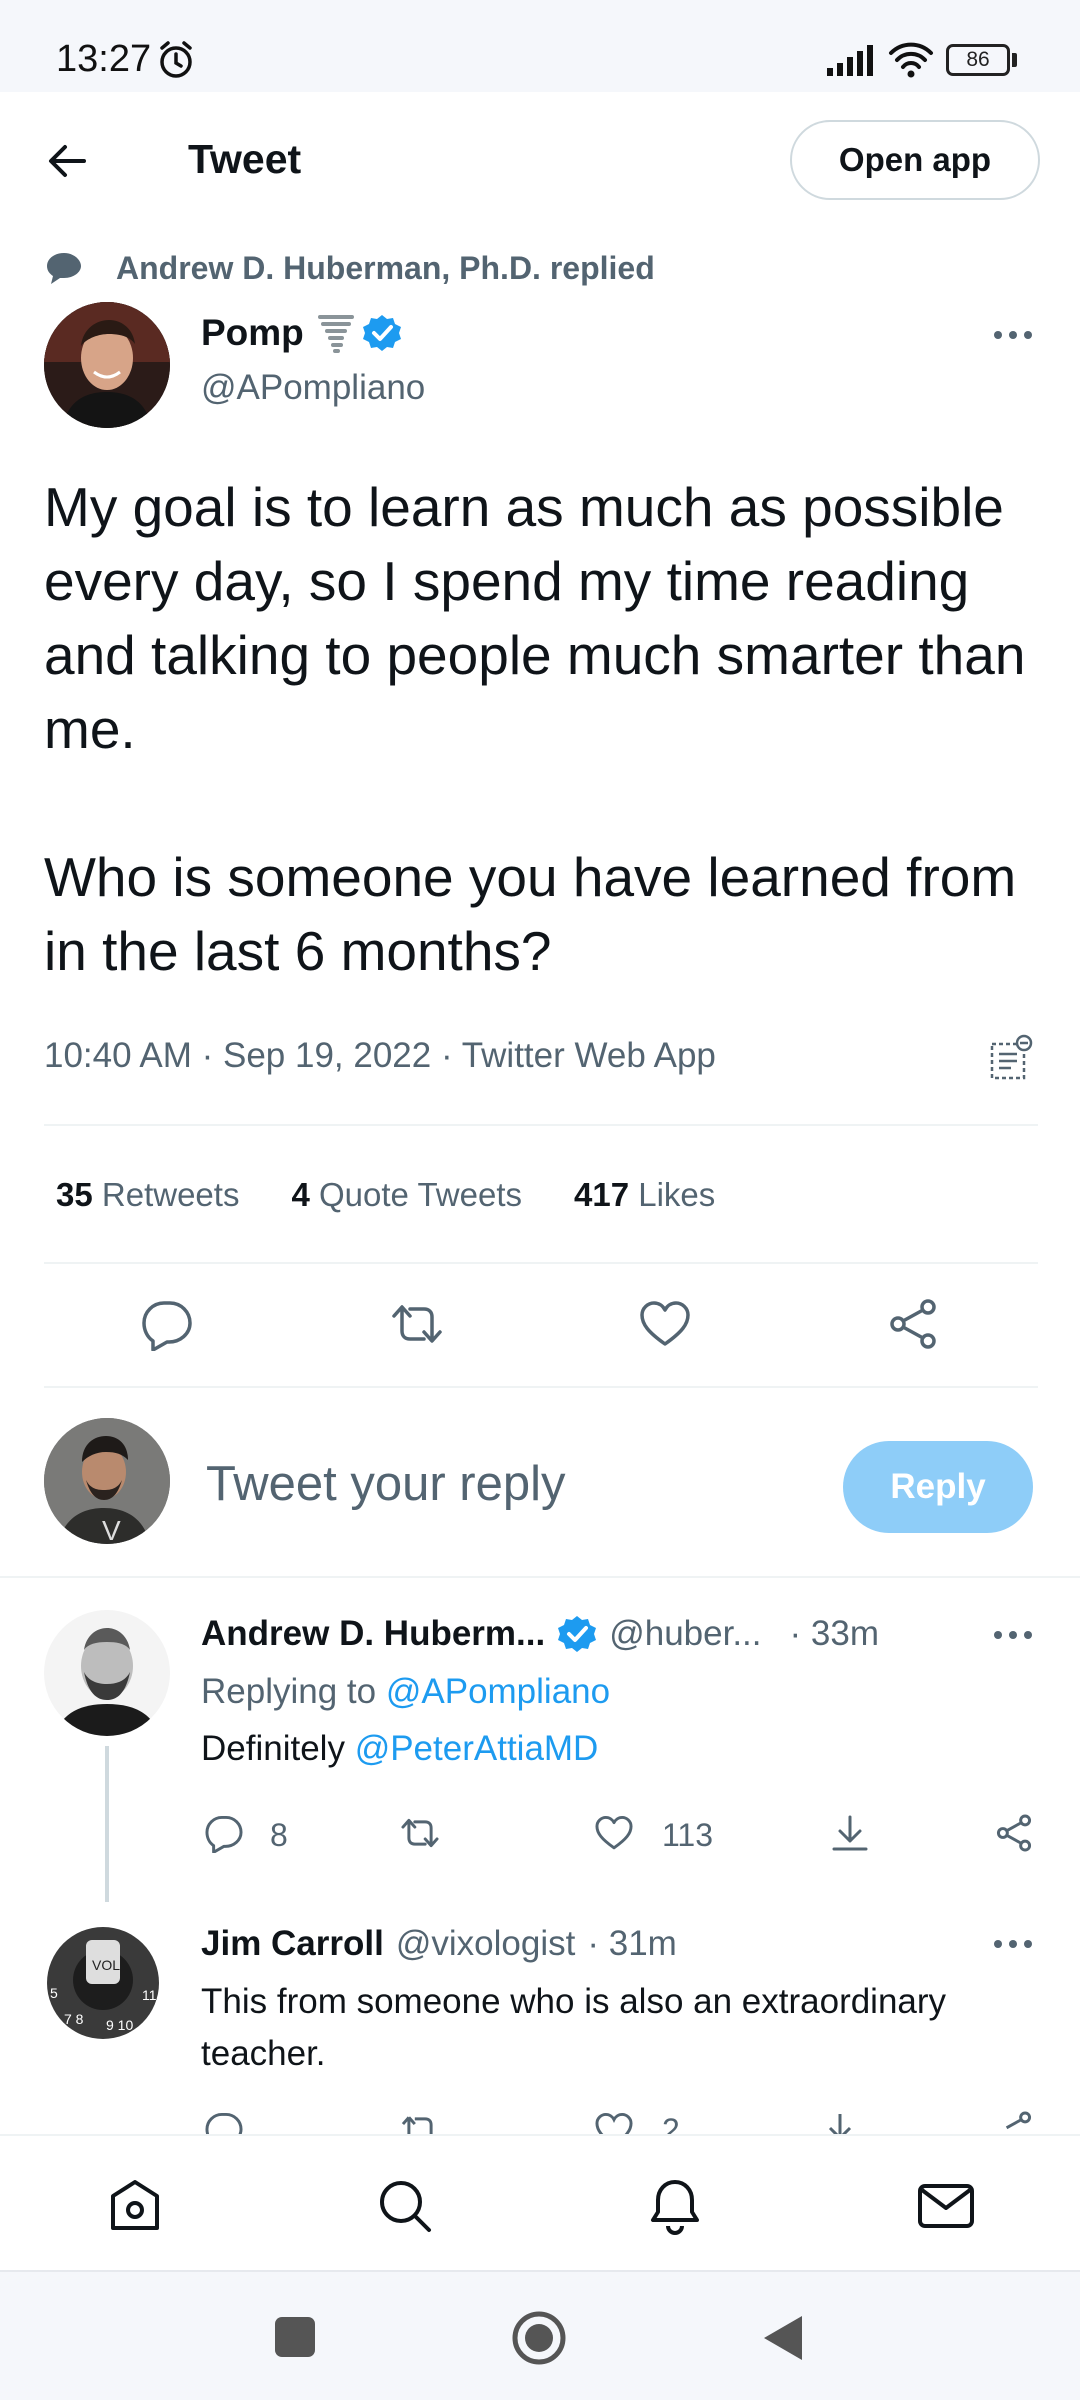  I want to click on reply-author-name: Jim Carroll, so click(292, 1944).